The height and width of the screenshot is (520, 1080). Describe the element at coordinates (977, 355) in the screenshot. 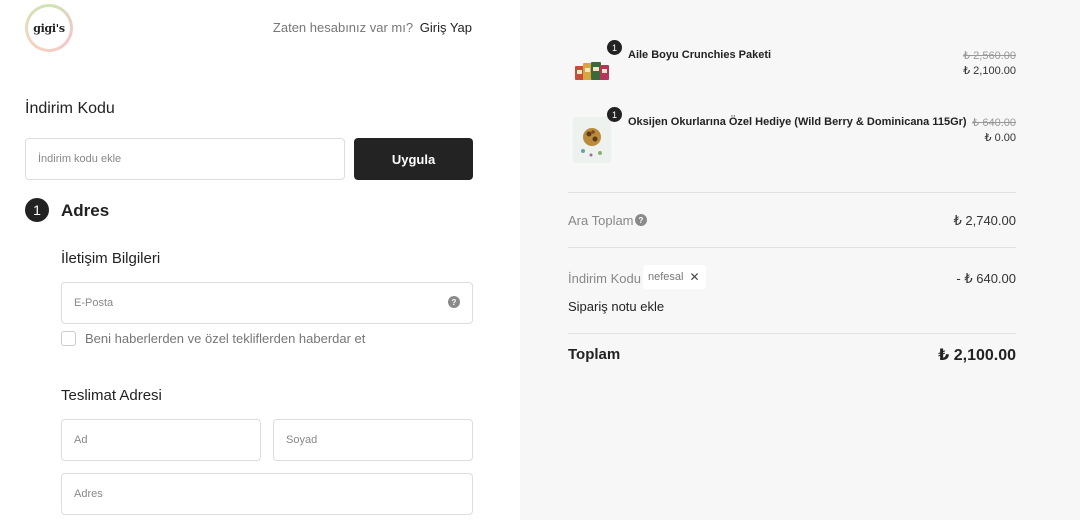

I see `total-value: ₺ 2,100.00` at that location.